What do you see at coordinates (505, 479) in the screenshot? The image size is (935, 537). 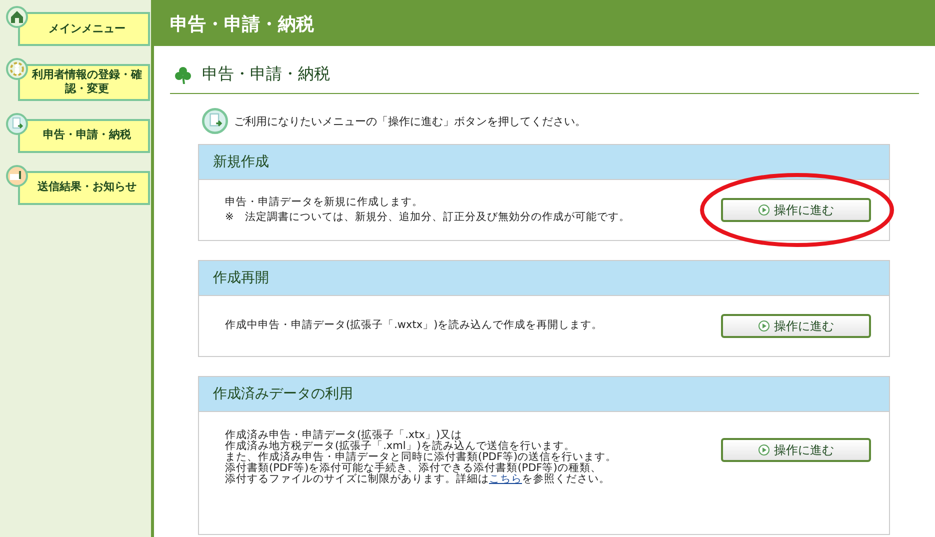 I see `details-link: こちら` at bounding box center [505, 479].